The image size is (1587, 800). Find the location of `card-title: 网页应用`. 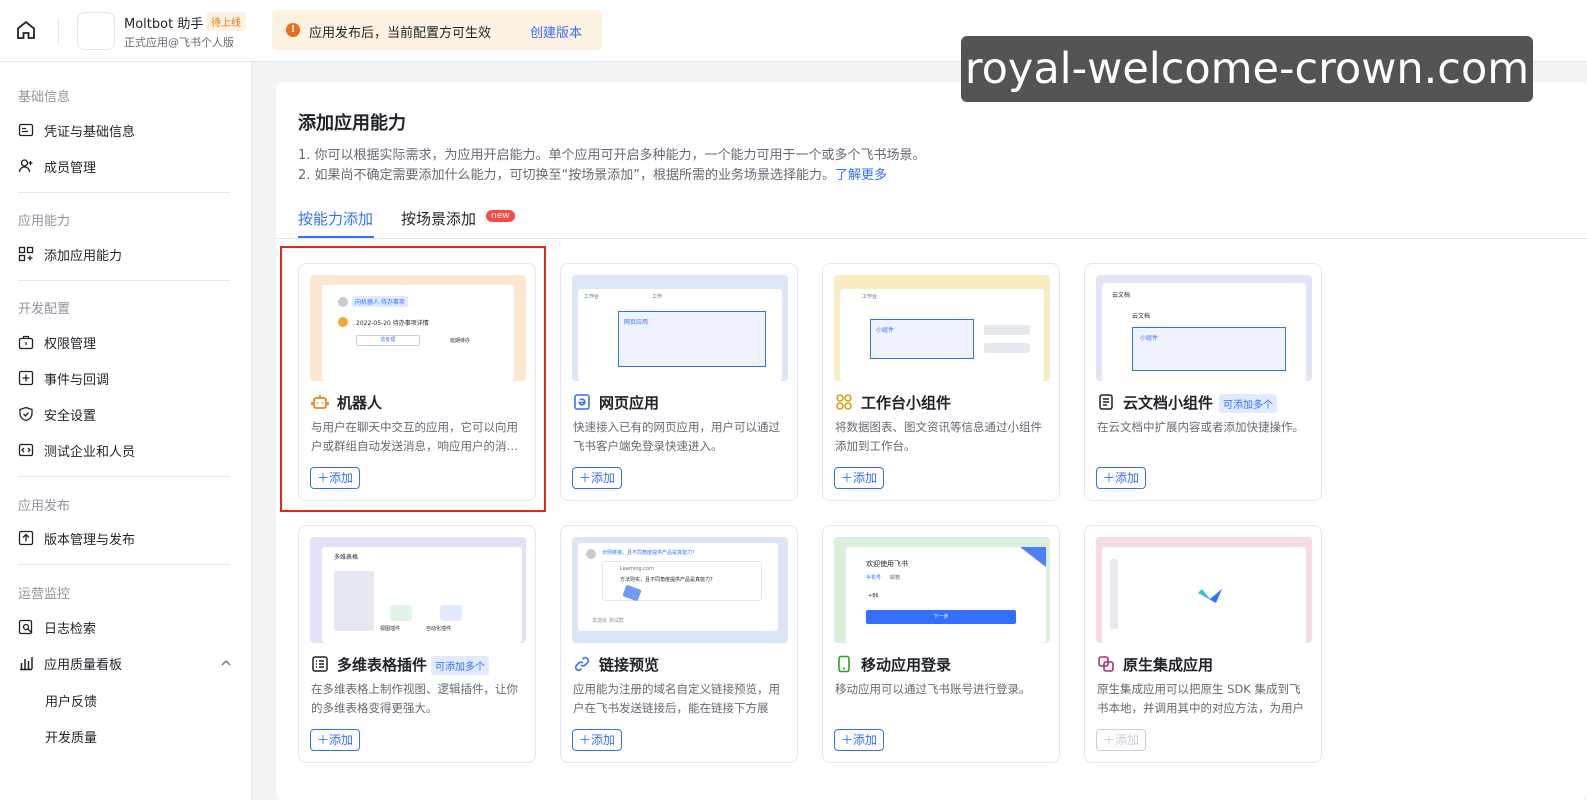

card-title: 网页应用 is located at coordinates (629, 403).